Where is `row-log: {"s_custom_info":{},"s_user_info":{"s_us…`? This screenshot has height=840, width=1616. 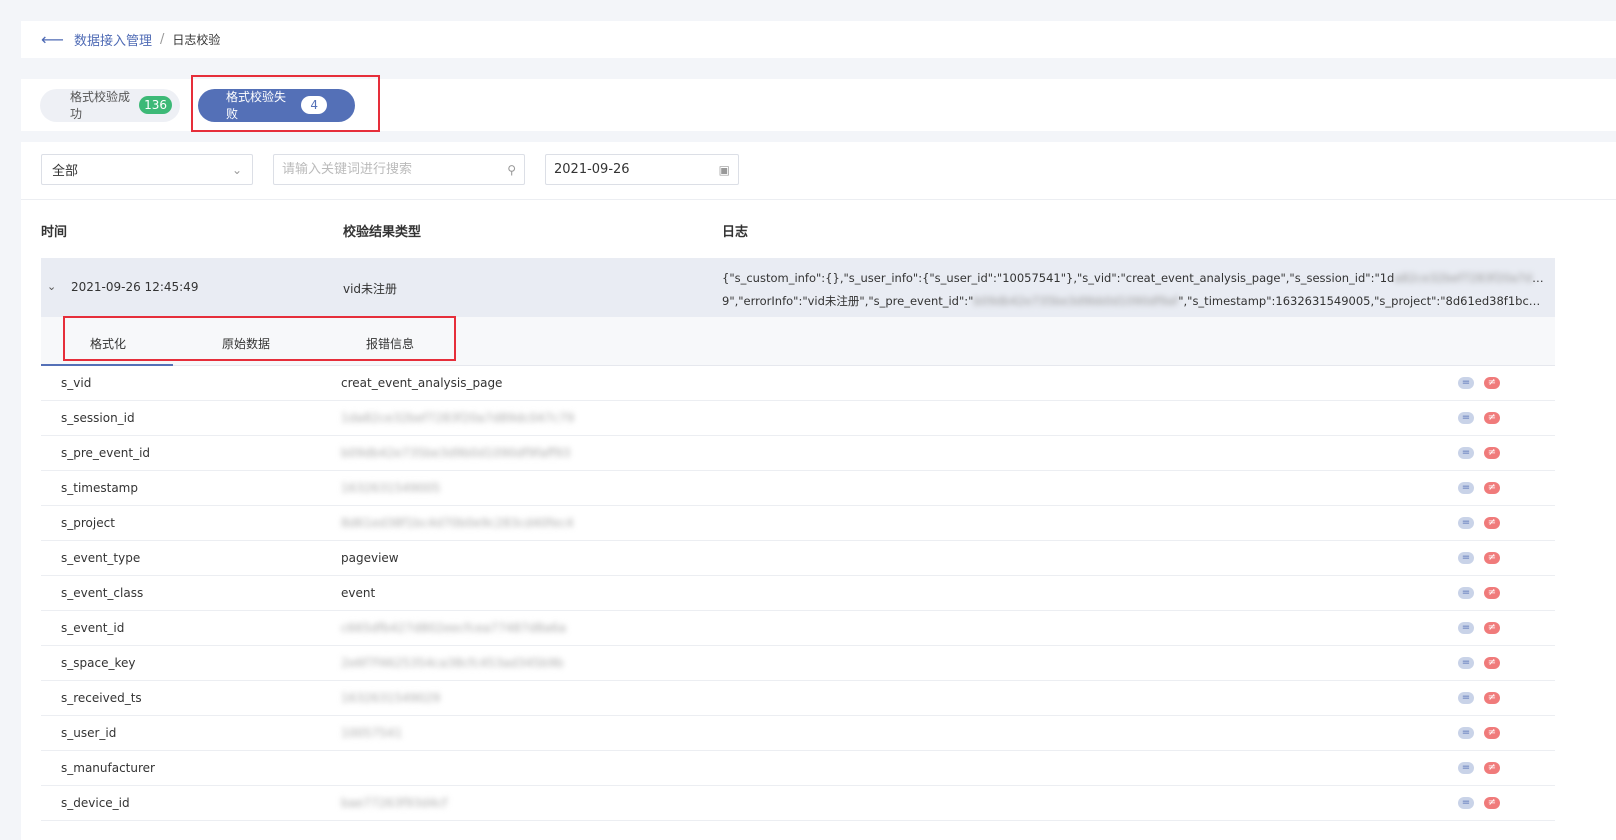
row-log: {"s_custom_info":{},"s_user_info":{"s_us… is located at coordinates (1134, 290).